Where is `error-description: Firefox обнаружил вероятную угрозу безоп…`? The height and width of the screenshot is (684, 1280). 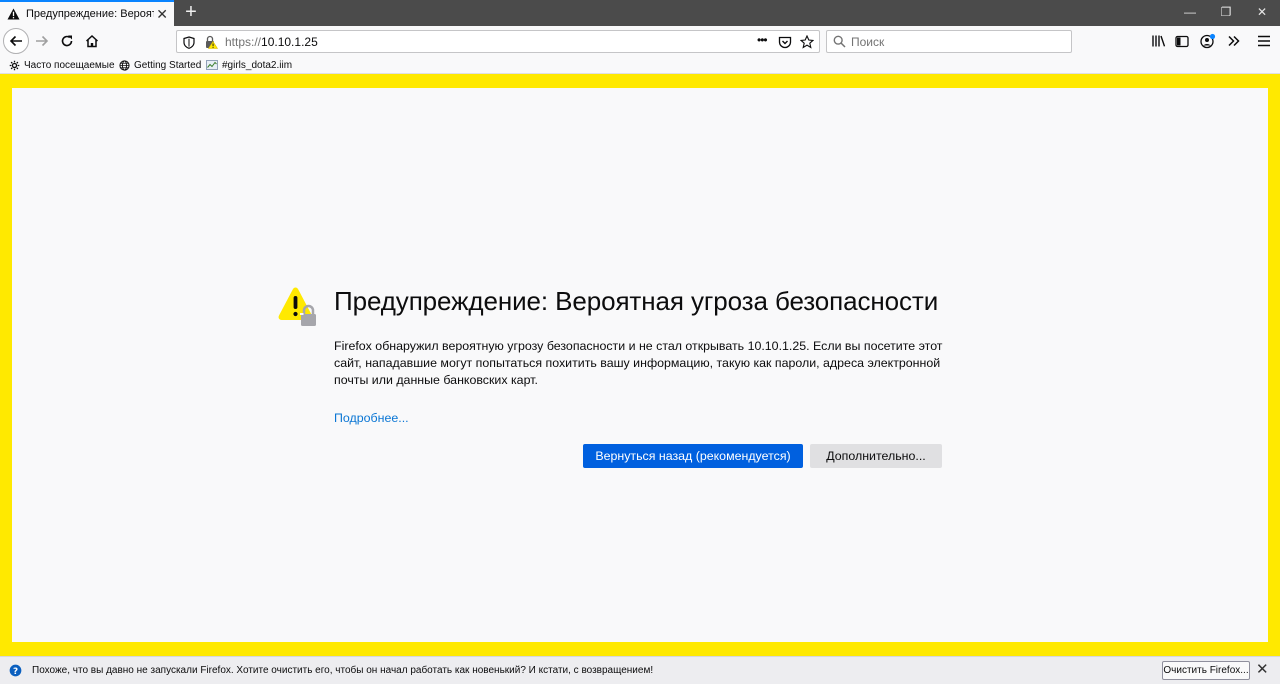
error-description: Firefox обнаружил вероятную угрозу безоп… is located at coordinates (638, 363).